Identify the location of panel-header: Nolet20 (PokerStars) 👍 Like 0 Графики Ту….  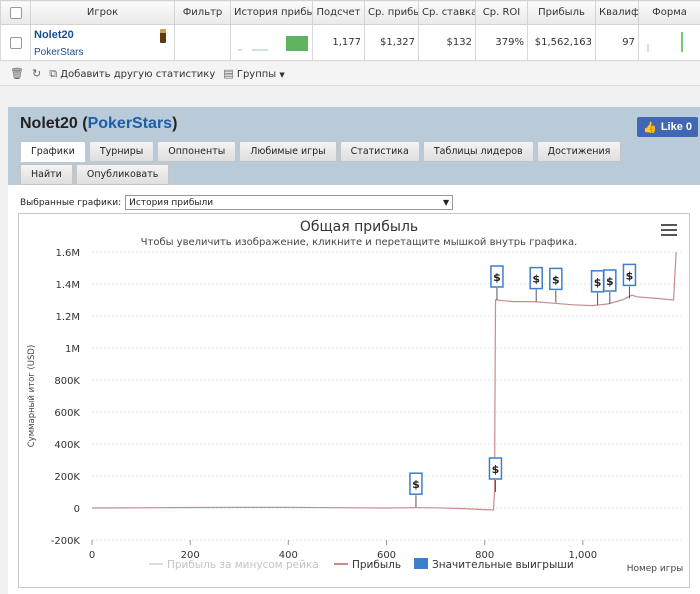
(354, 146).